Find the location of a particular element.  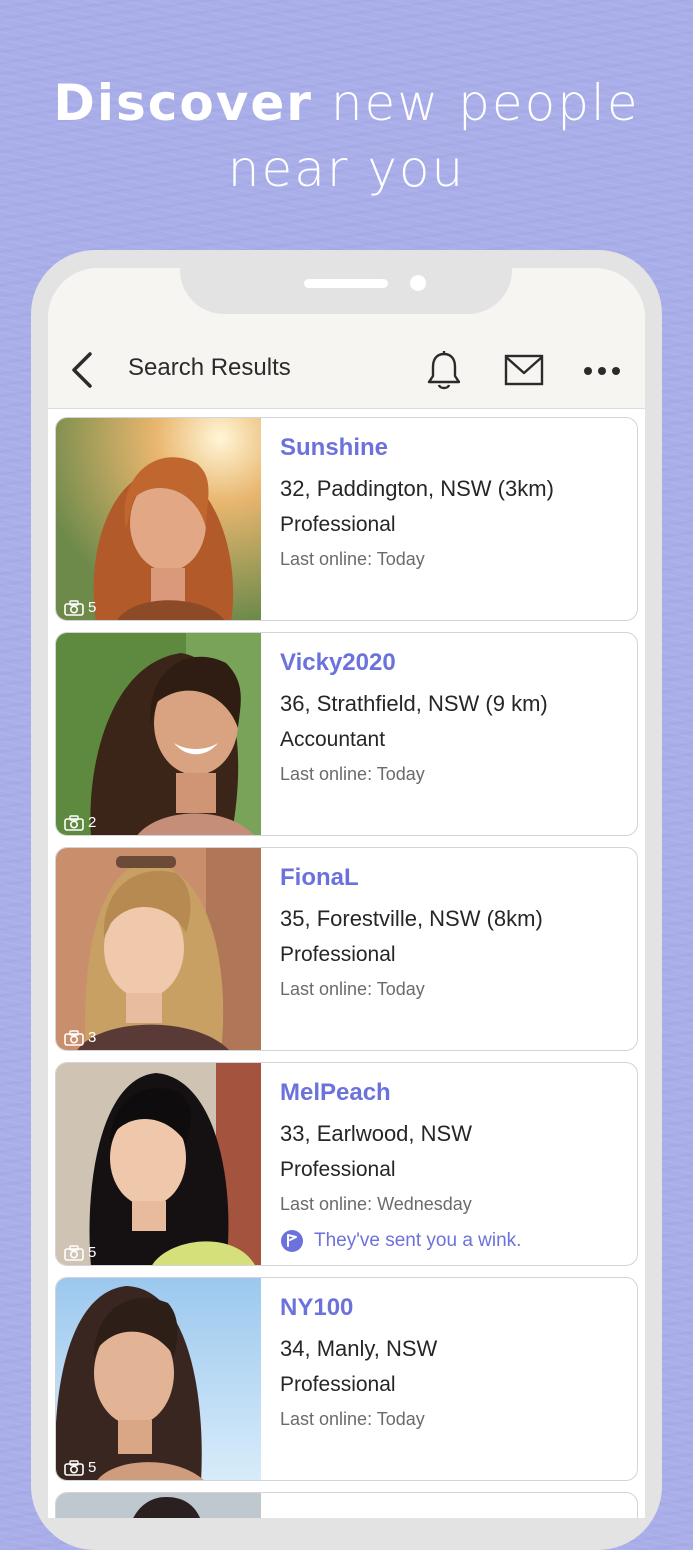

profile-photo is located at coordinates (158, 1505).